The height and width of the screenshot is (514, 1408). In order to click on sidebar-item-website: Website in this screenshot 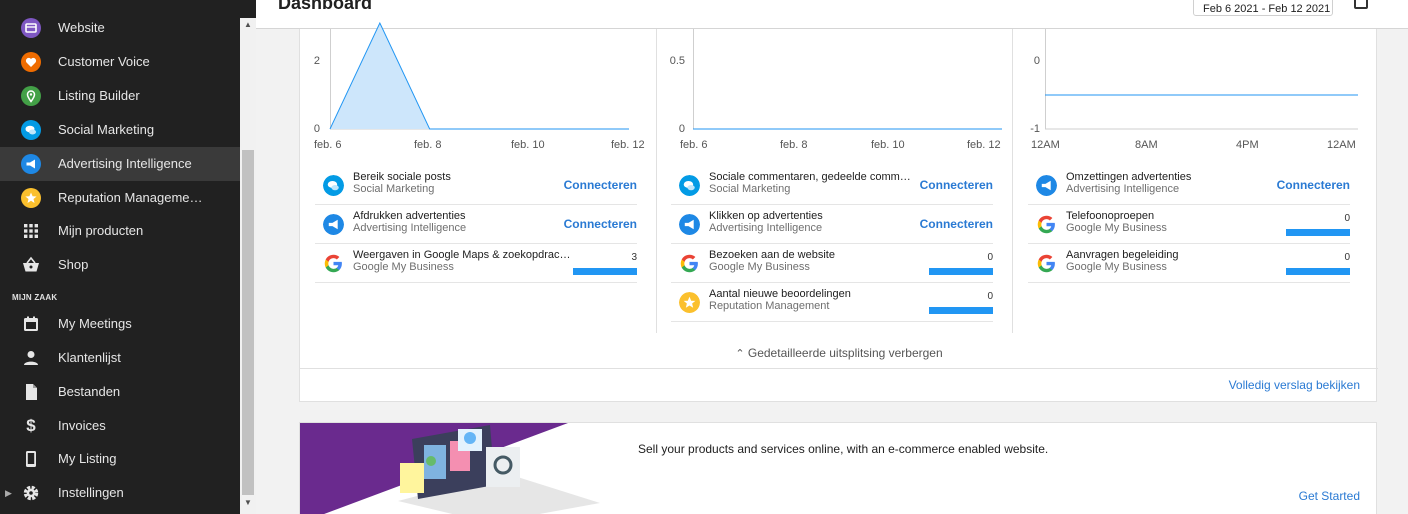, I will do `click(120, 28)`.